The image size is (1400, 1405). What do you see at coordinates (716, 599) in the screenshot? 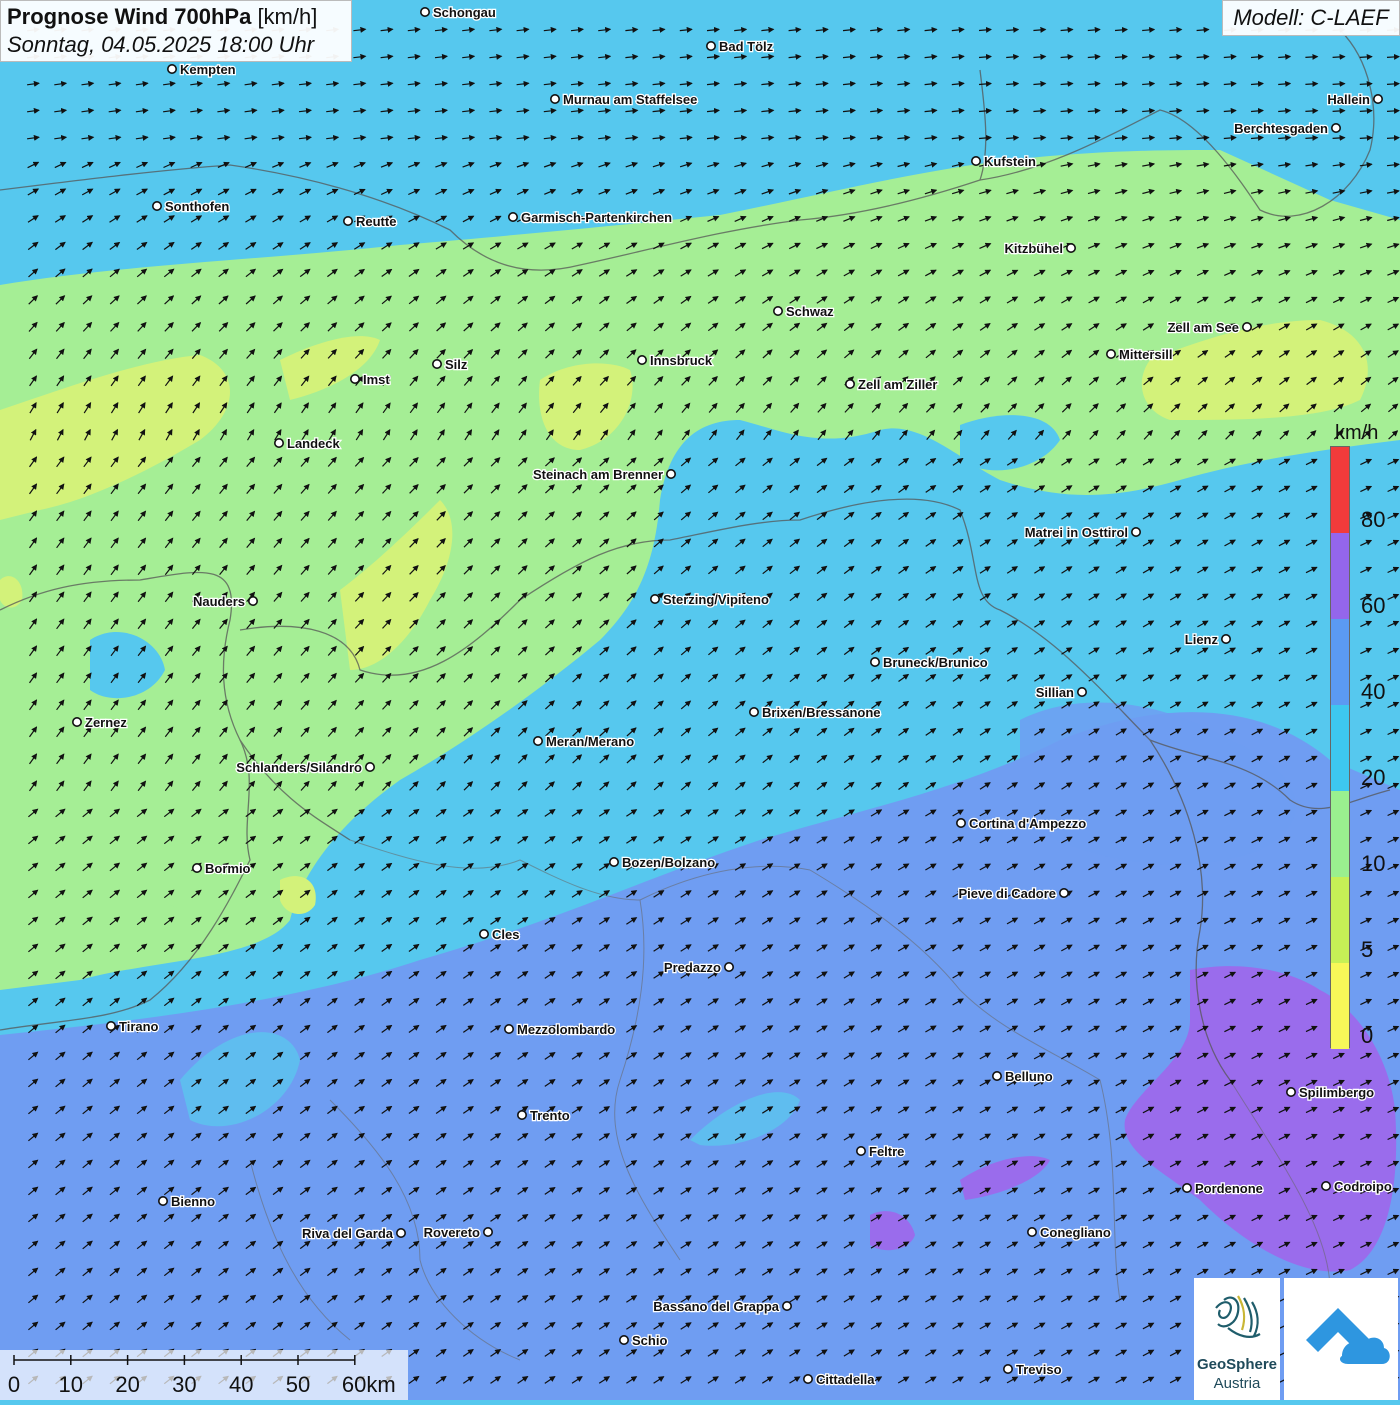
I see `city-label: Sterzing/Vipiteno` at bounding box center [716, 599].